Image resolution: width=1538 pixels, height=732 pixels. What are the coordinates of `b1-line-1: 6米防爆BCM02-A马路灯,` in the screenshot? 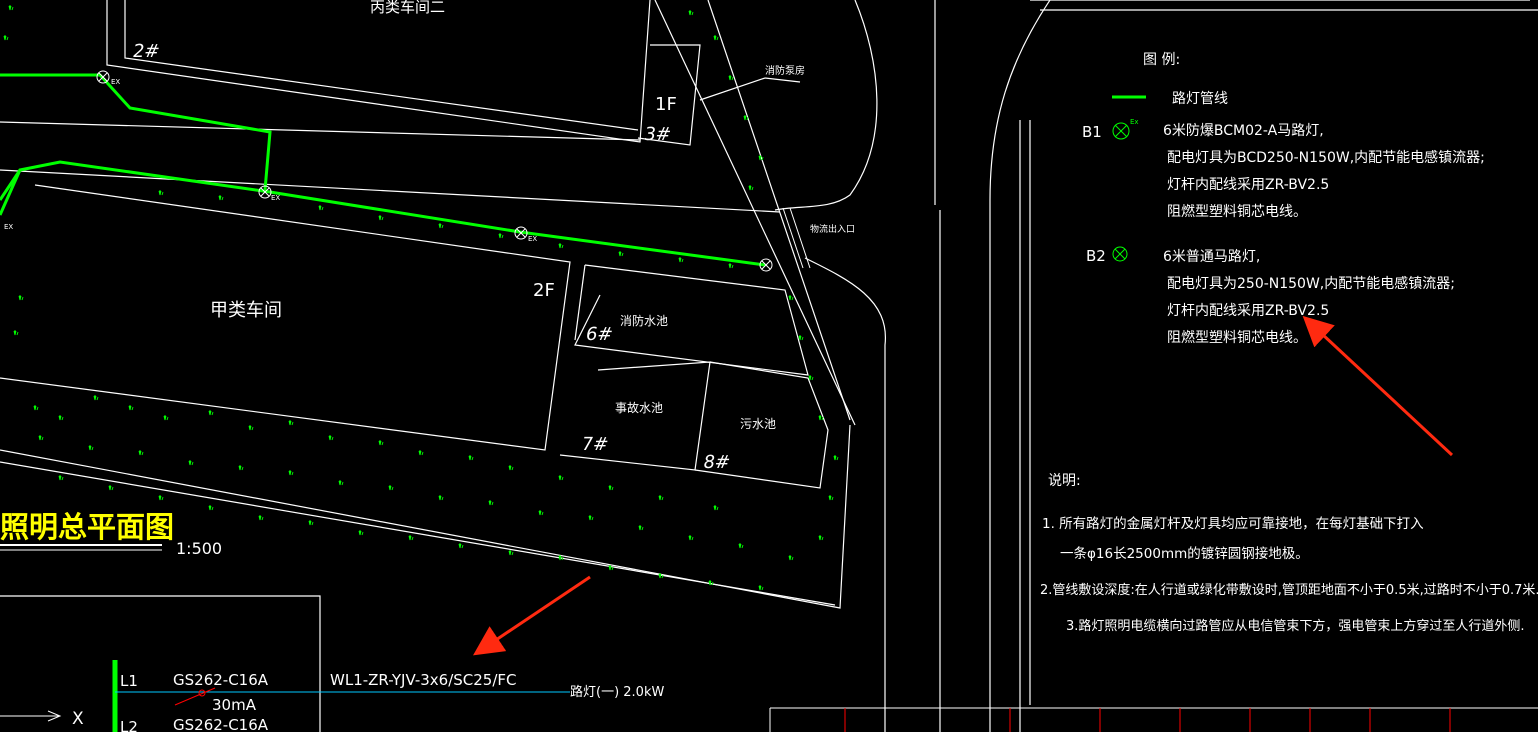 It's located at (1243, 131).